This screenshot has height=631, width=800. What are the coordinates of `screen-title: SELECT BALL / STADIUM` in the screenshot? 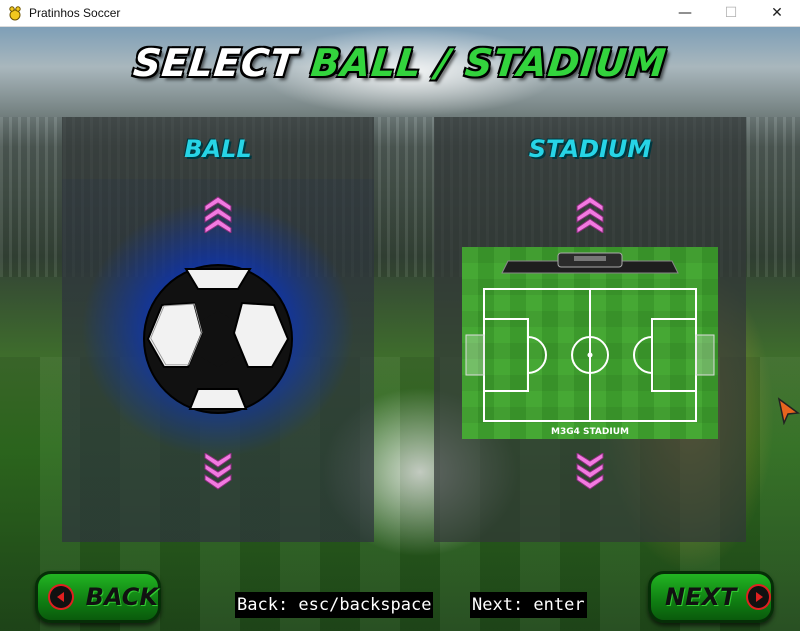 It's located at (400, 63).